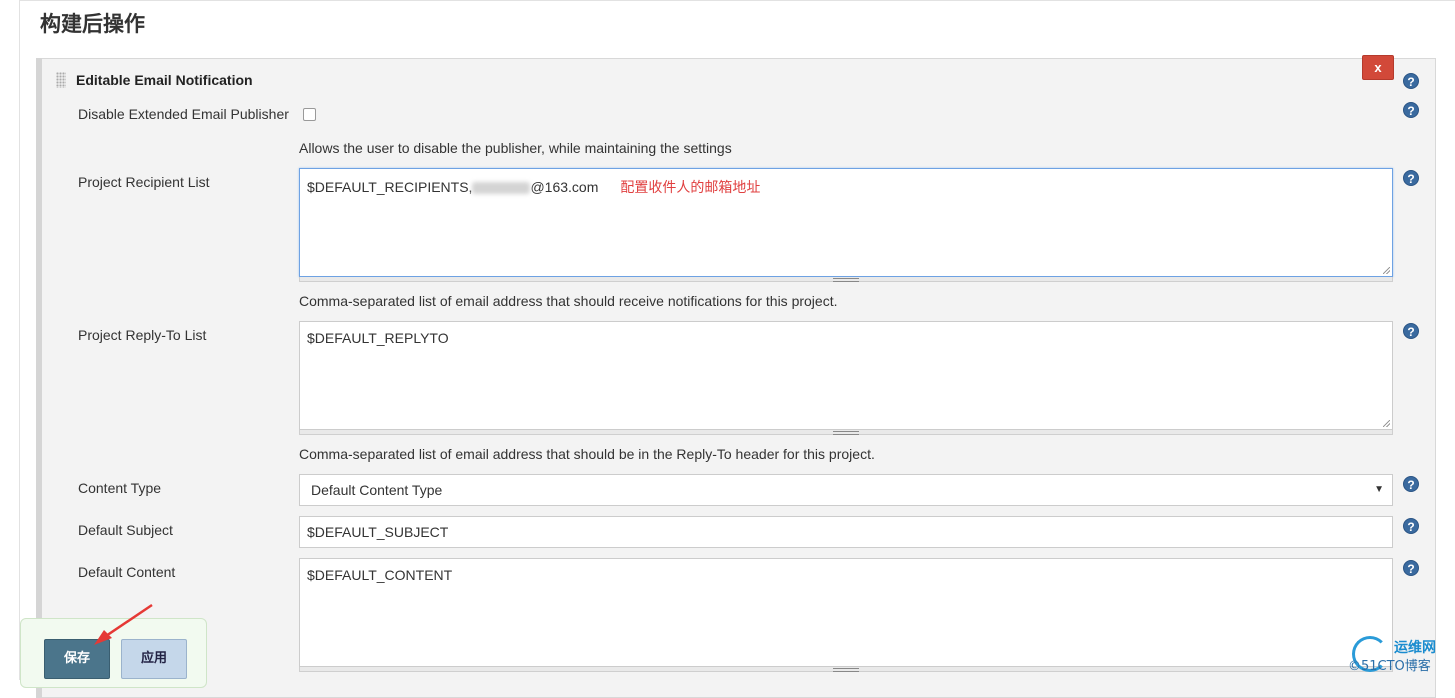 The width and height of the screenshot is (1455, 698). Describe the element at coordinates (125, 530) in the screenshot. I see `default-subject-label: Default Subject` at that location.